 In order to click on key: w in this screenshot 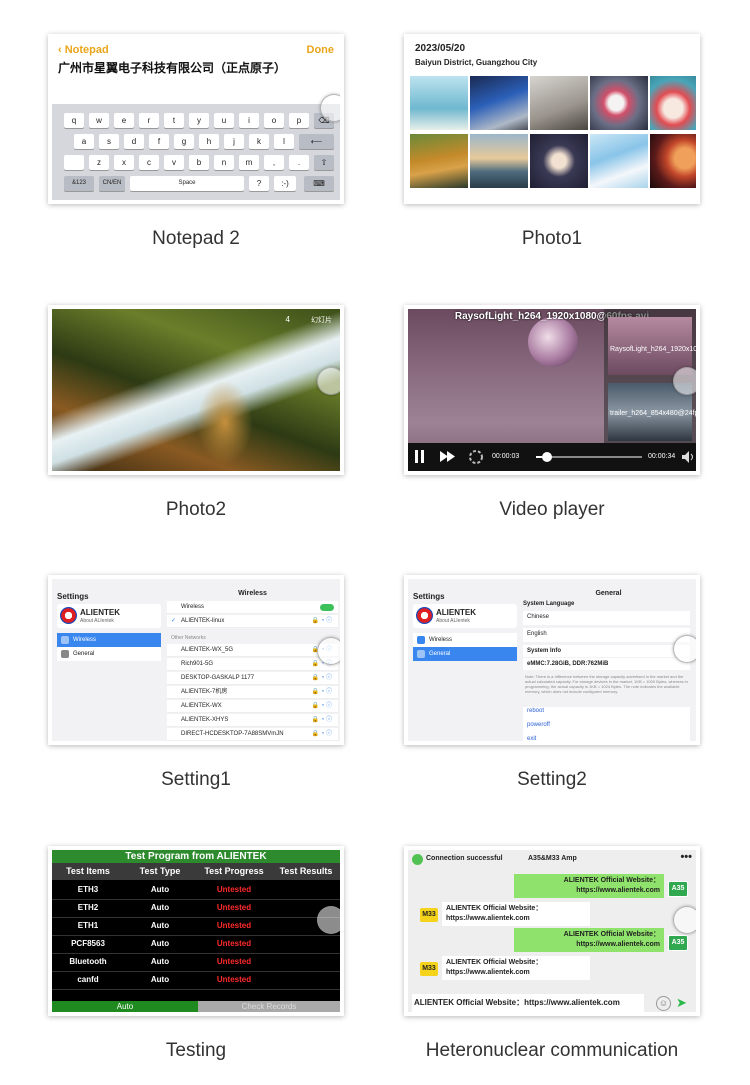, I will do `click(99, 120)`.